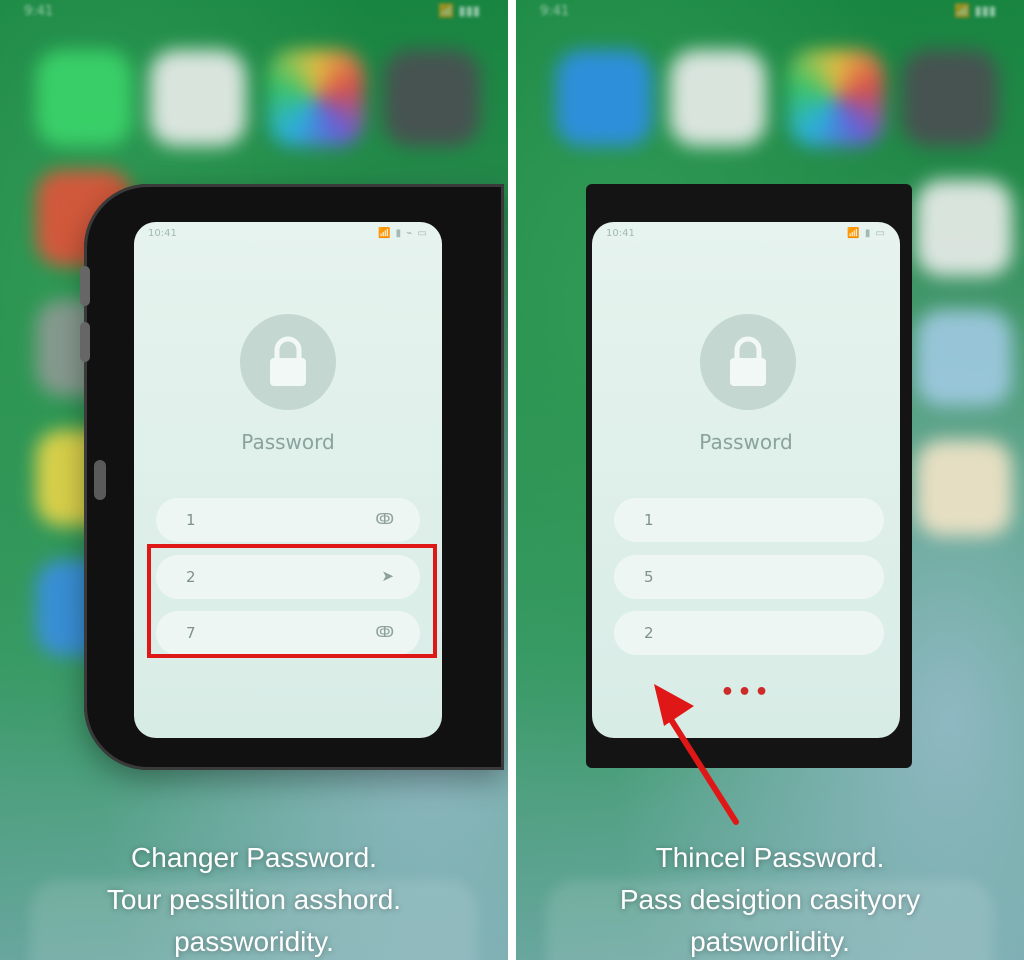  Describe the element at coordinates (770, 899) in the screenshot. I see `caption-line: Pass desigtion casityory` at that location.